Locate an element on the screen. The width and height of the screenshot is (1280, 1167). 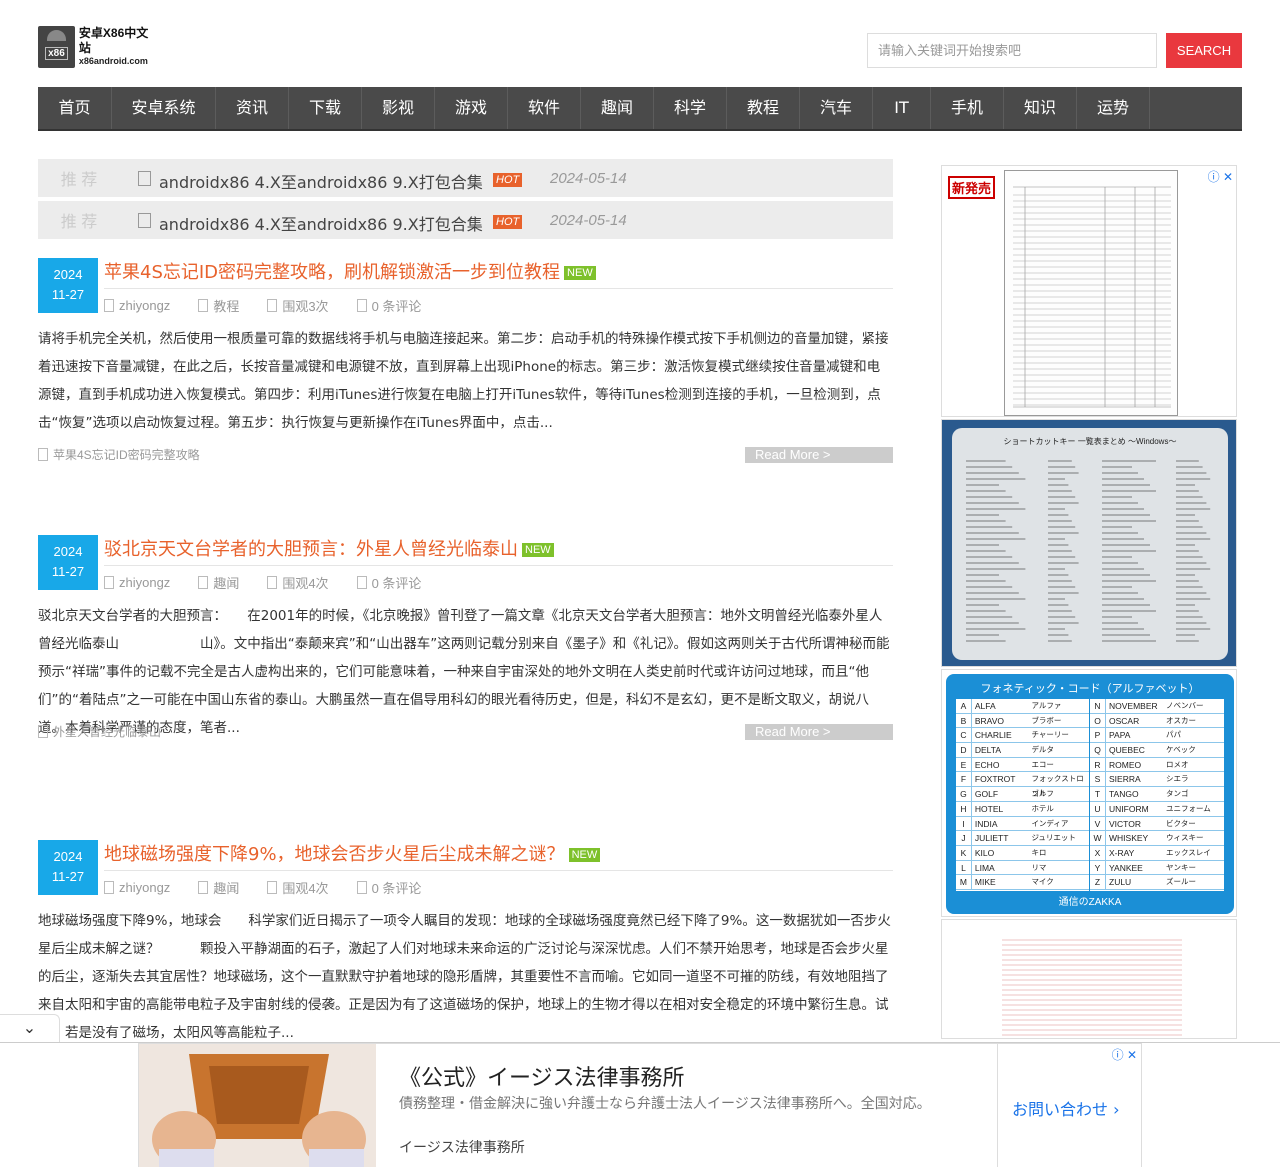
phonetic-row: N NOVEMBER ノベンバー is located at coordinates (1157, 706).